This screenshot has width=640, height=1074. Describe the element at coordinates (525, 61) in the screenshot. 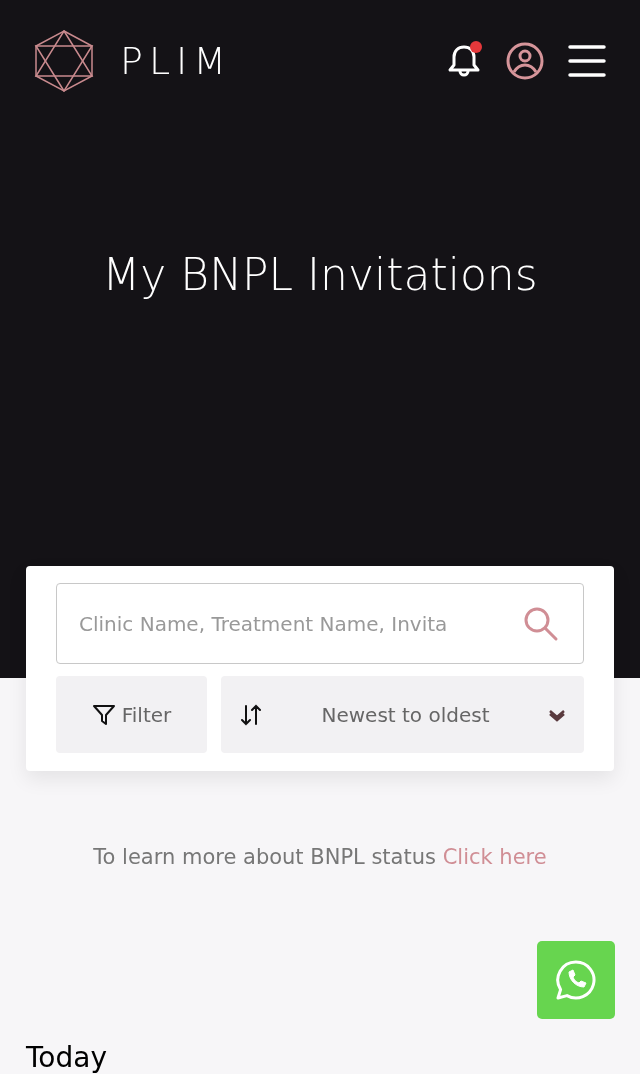

I see `user-profile-icon` at that location.